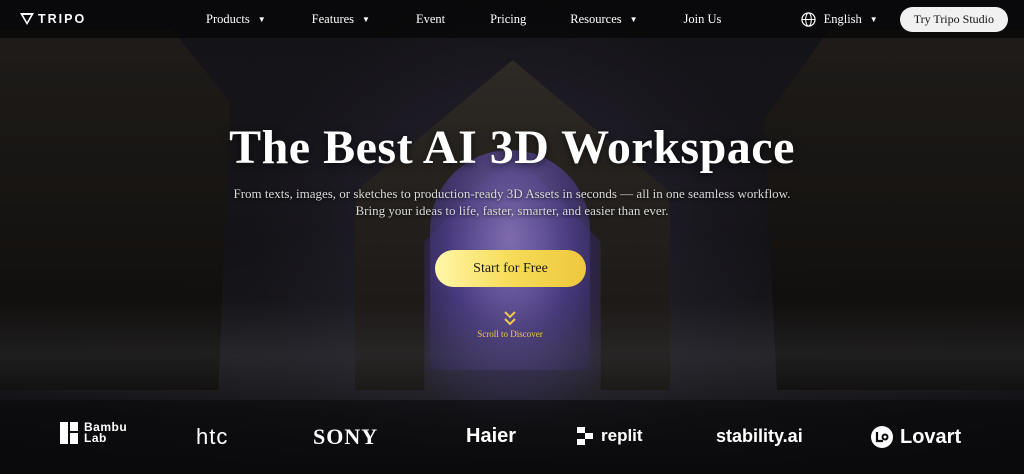  What do you see at coordinates (622, 435) in the screenshot?
I see `replit-text: replit` at bounding box center [622, 435].